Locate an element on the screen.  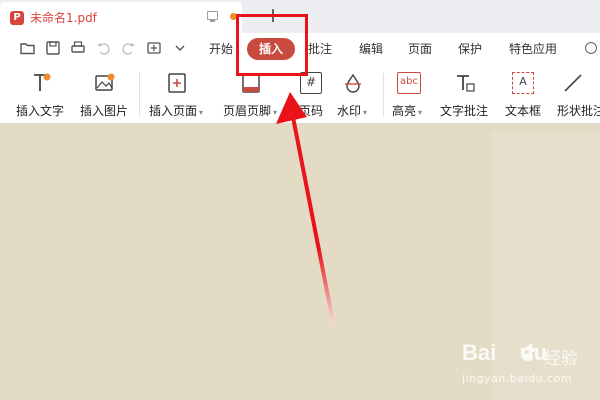
watermark-url: jingyan.baidu.com is located at coordinates (517, 378).